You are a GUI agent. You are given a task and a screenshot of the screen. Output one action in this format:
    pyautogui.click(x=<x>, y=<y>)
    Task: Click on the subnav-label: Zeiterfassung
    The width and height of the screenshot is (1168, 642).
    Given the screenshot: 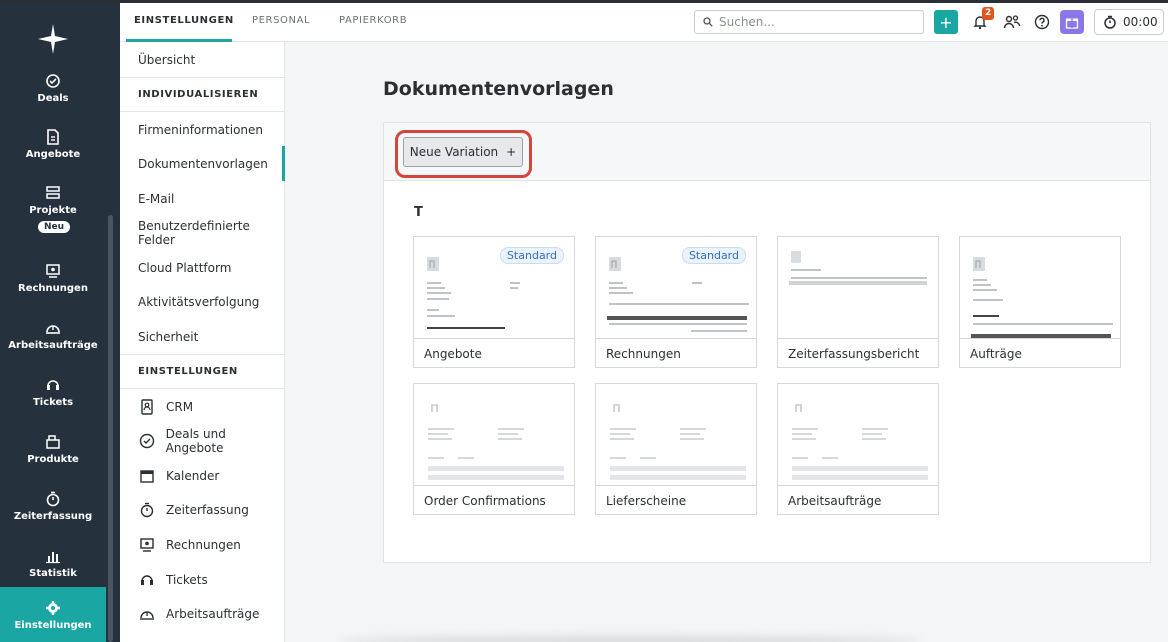 What is the action you would take?
    pyautogui.click(x=207, y=509)
    